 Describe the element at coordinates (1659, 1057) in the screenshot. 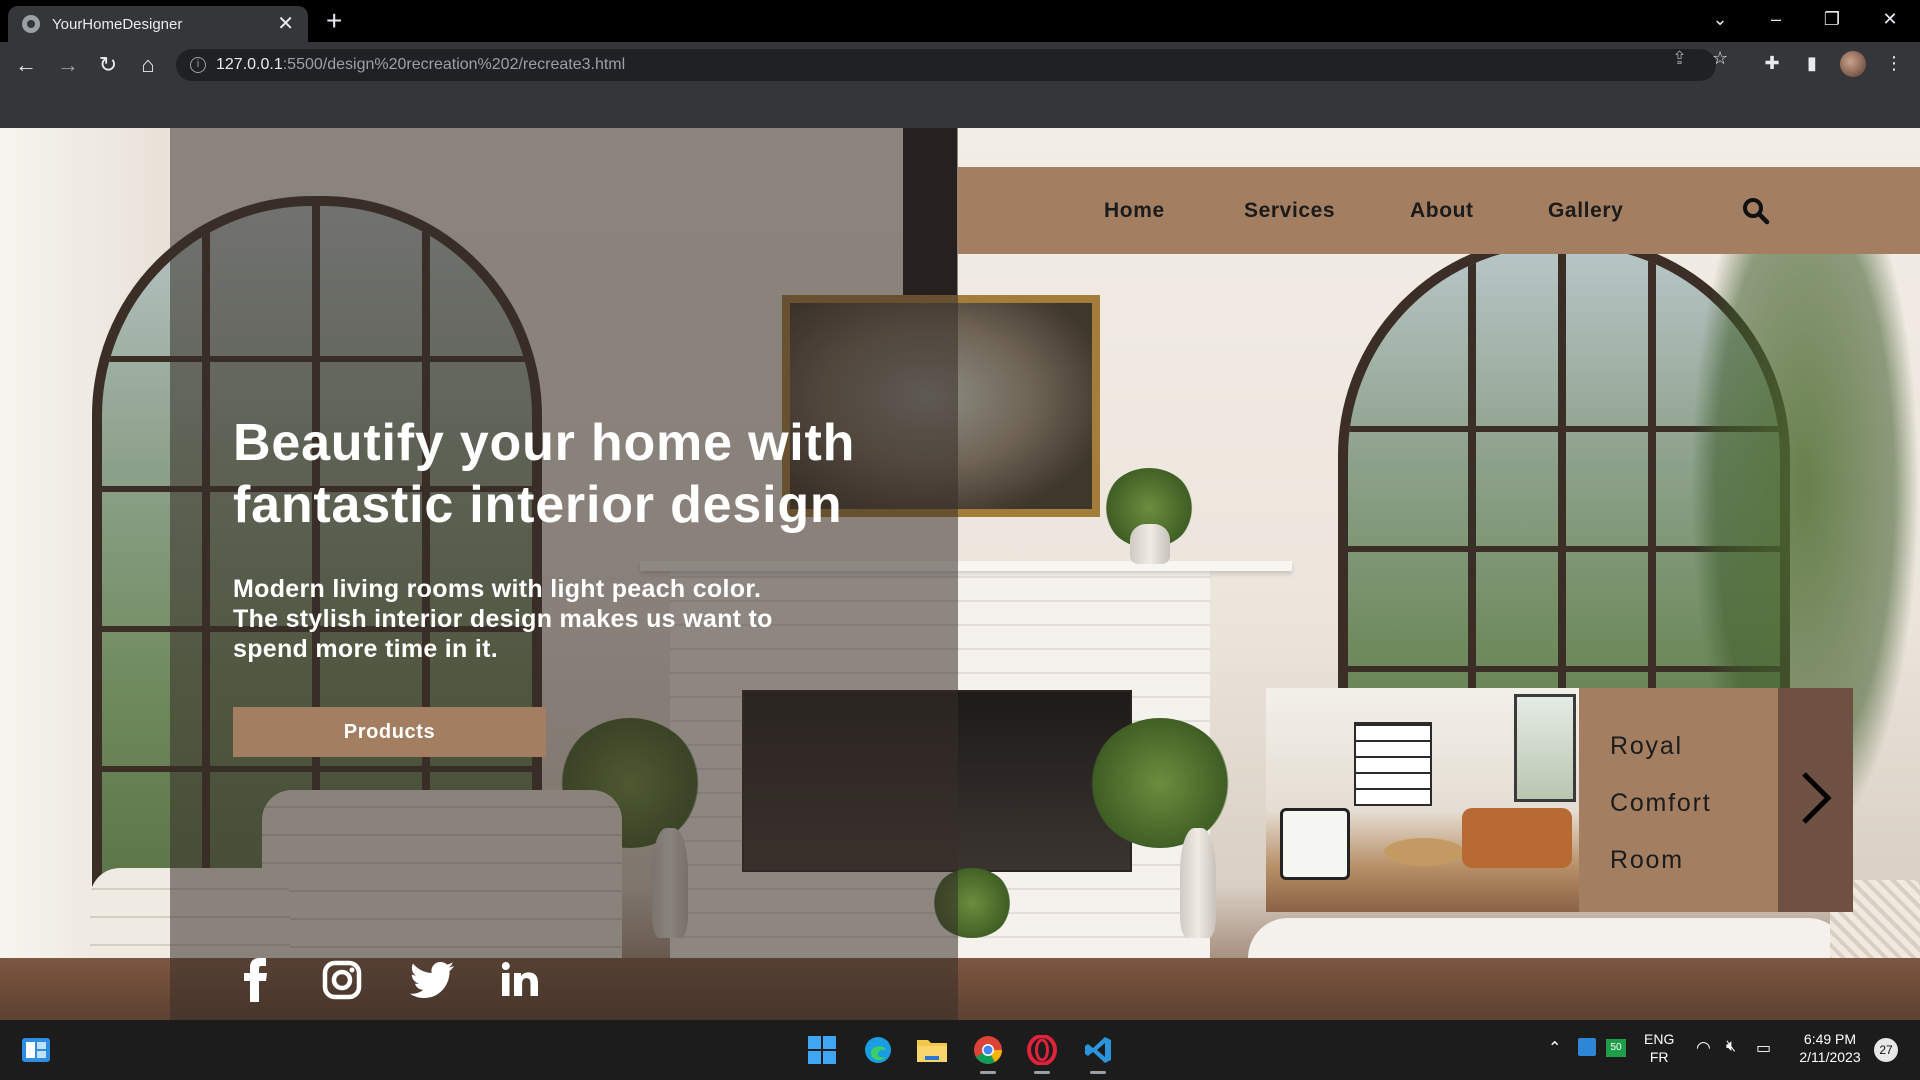

I see `language-secondary: FR` at that location.